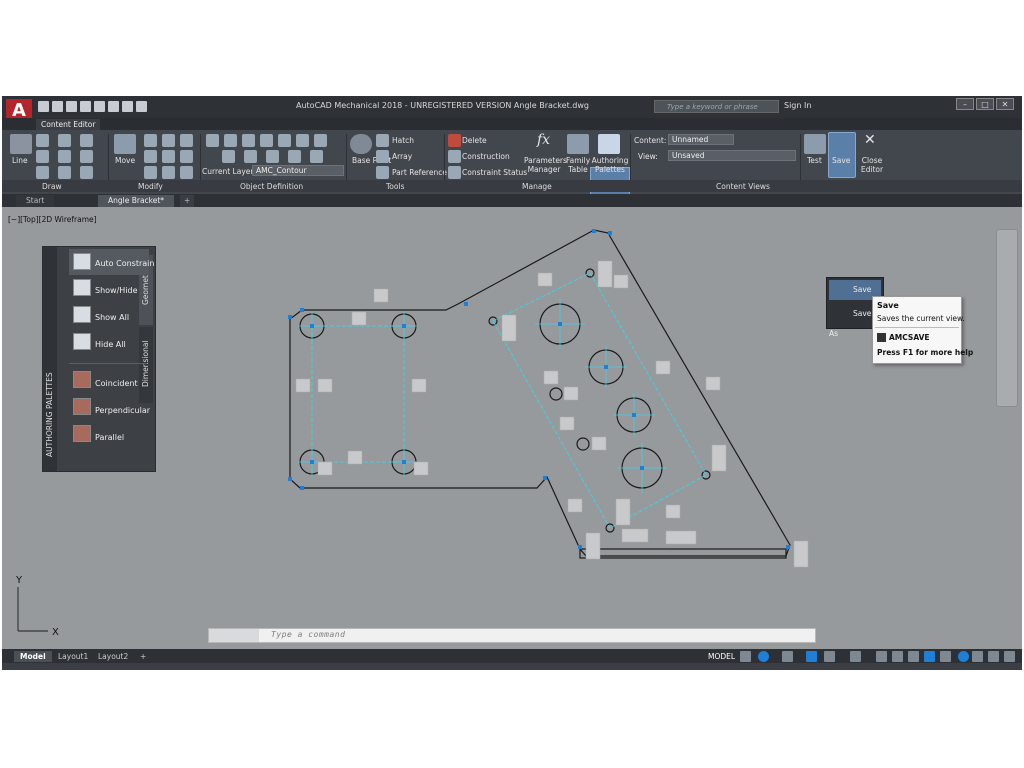 The width and height of the screenshot is (1024, 768). Describe the element at coordinates (474, 140) in the screenshot. I see `delete-button: Delete` at that location.